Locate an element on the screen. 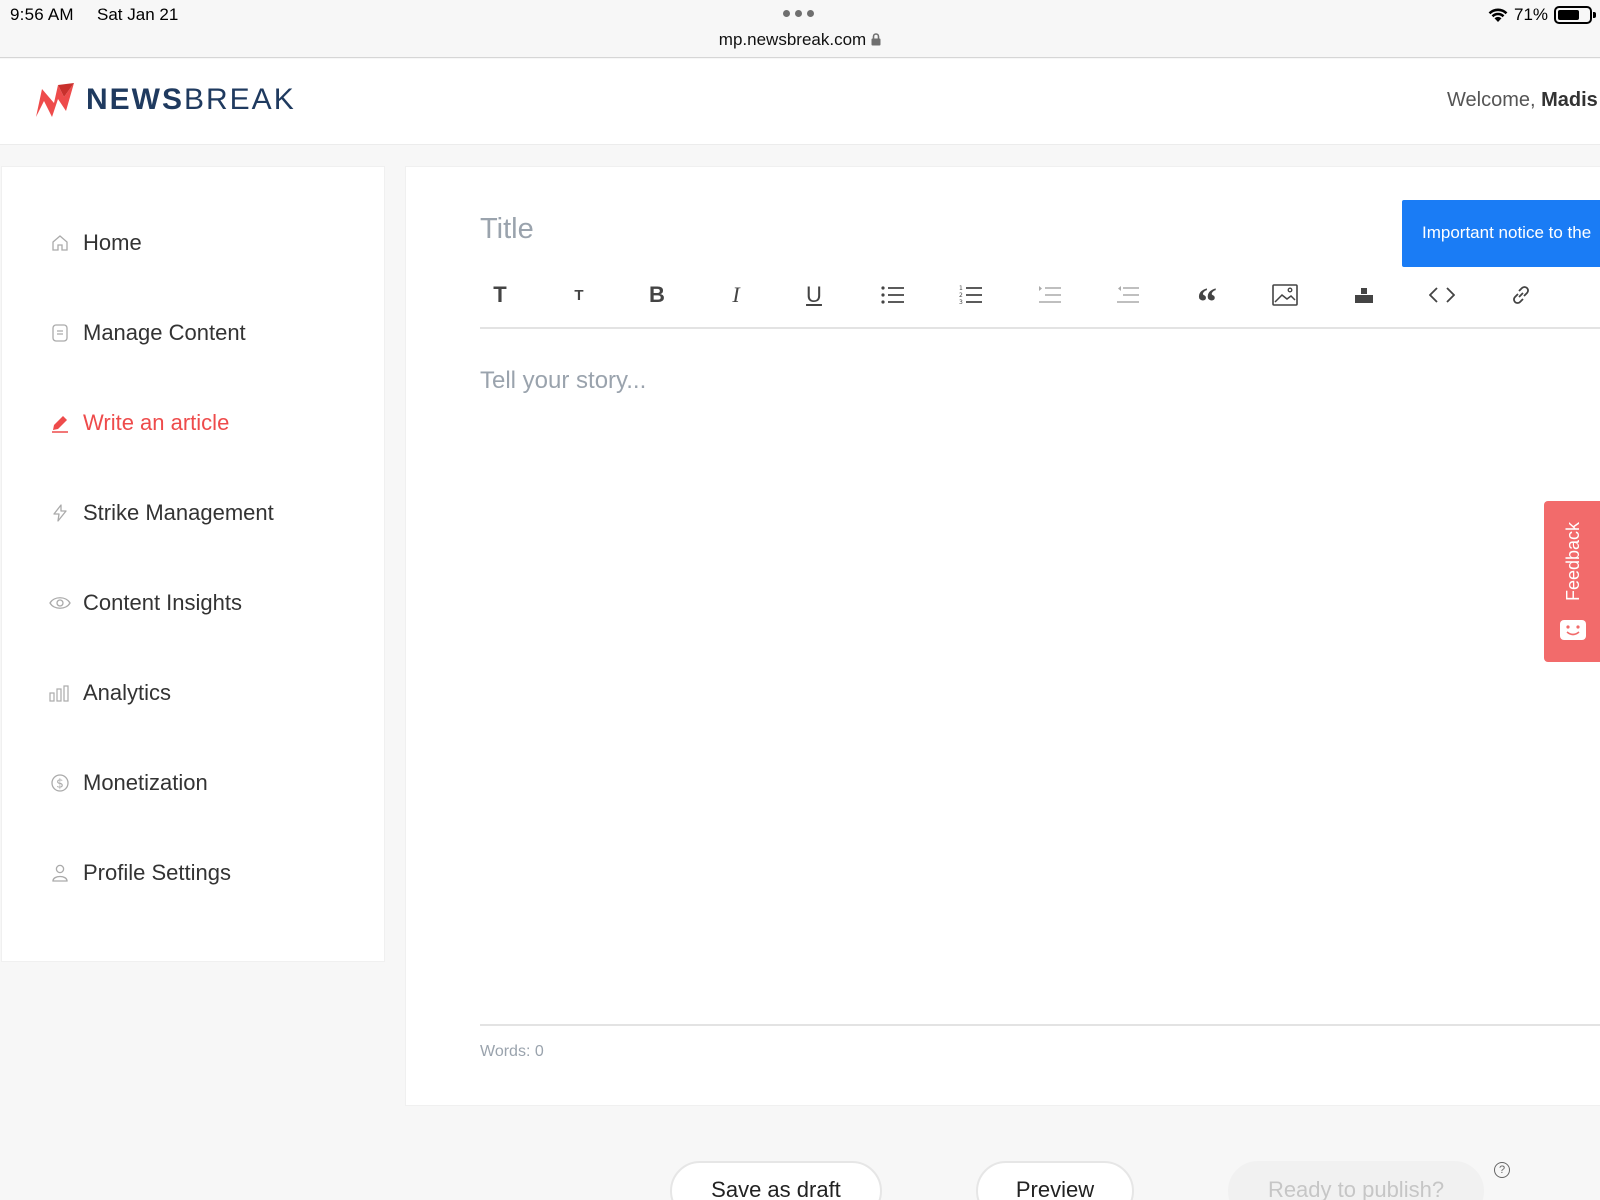  sidebar-item-content-insights: Content Insights is located at coordinates (194, 603).